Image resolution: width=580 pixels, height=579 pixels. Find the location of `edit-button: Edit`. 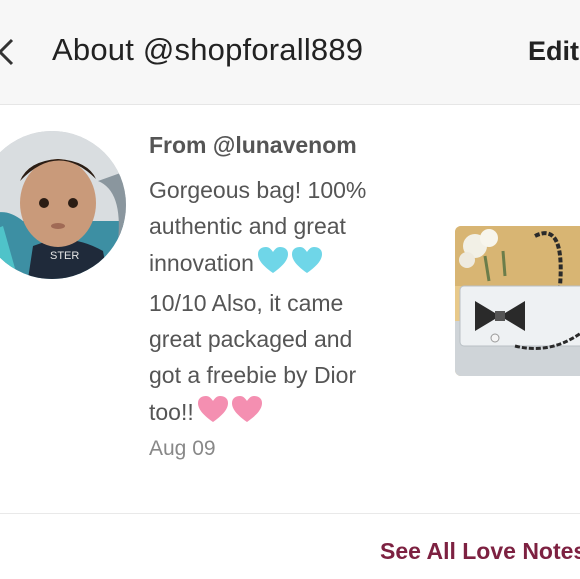

edit-button: Edit is located at coordinates (553, 51).